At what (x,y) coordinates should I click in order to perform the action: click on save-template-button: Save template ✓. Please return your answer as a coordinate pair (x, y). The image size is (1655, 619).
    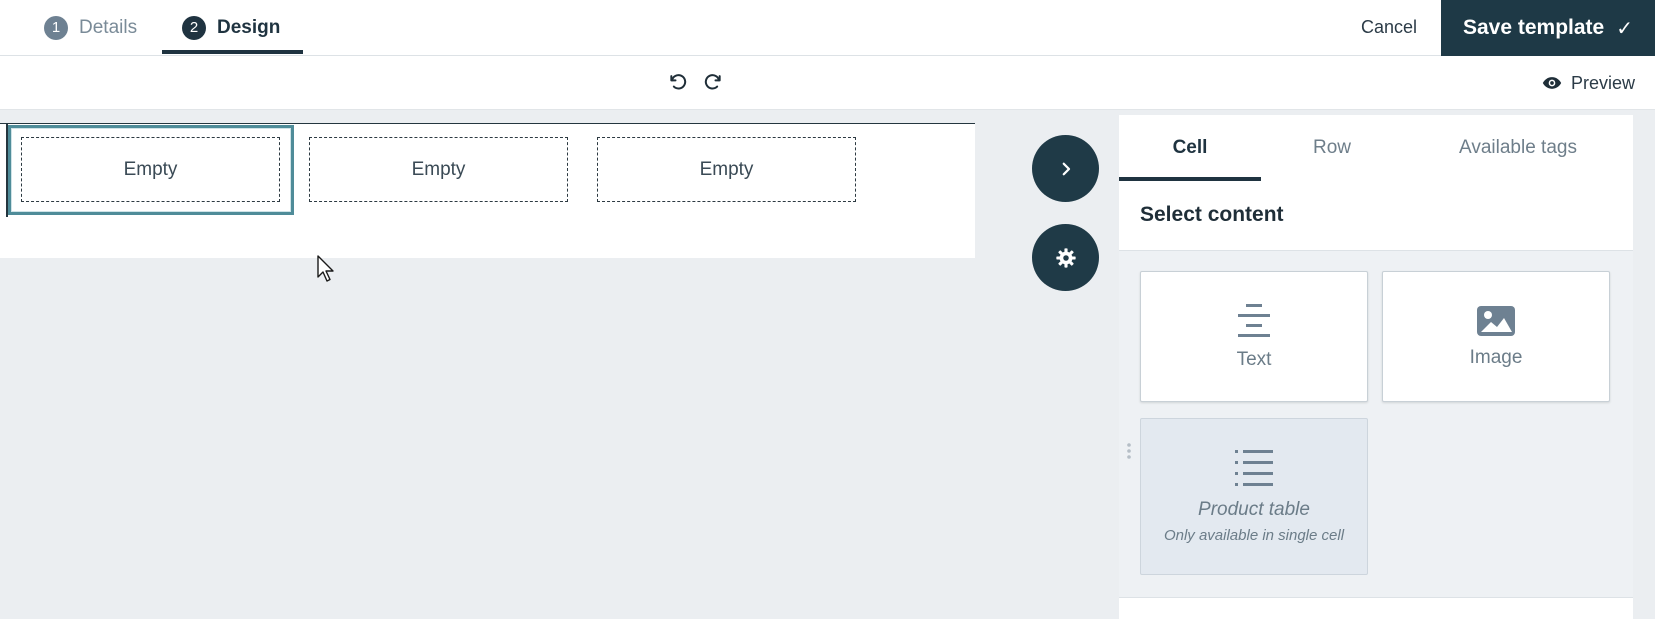
    Looking at the image, I should click on (1548, 28).